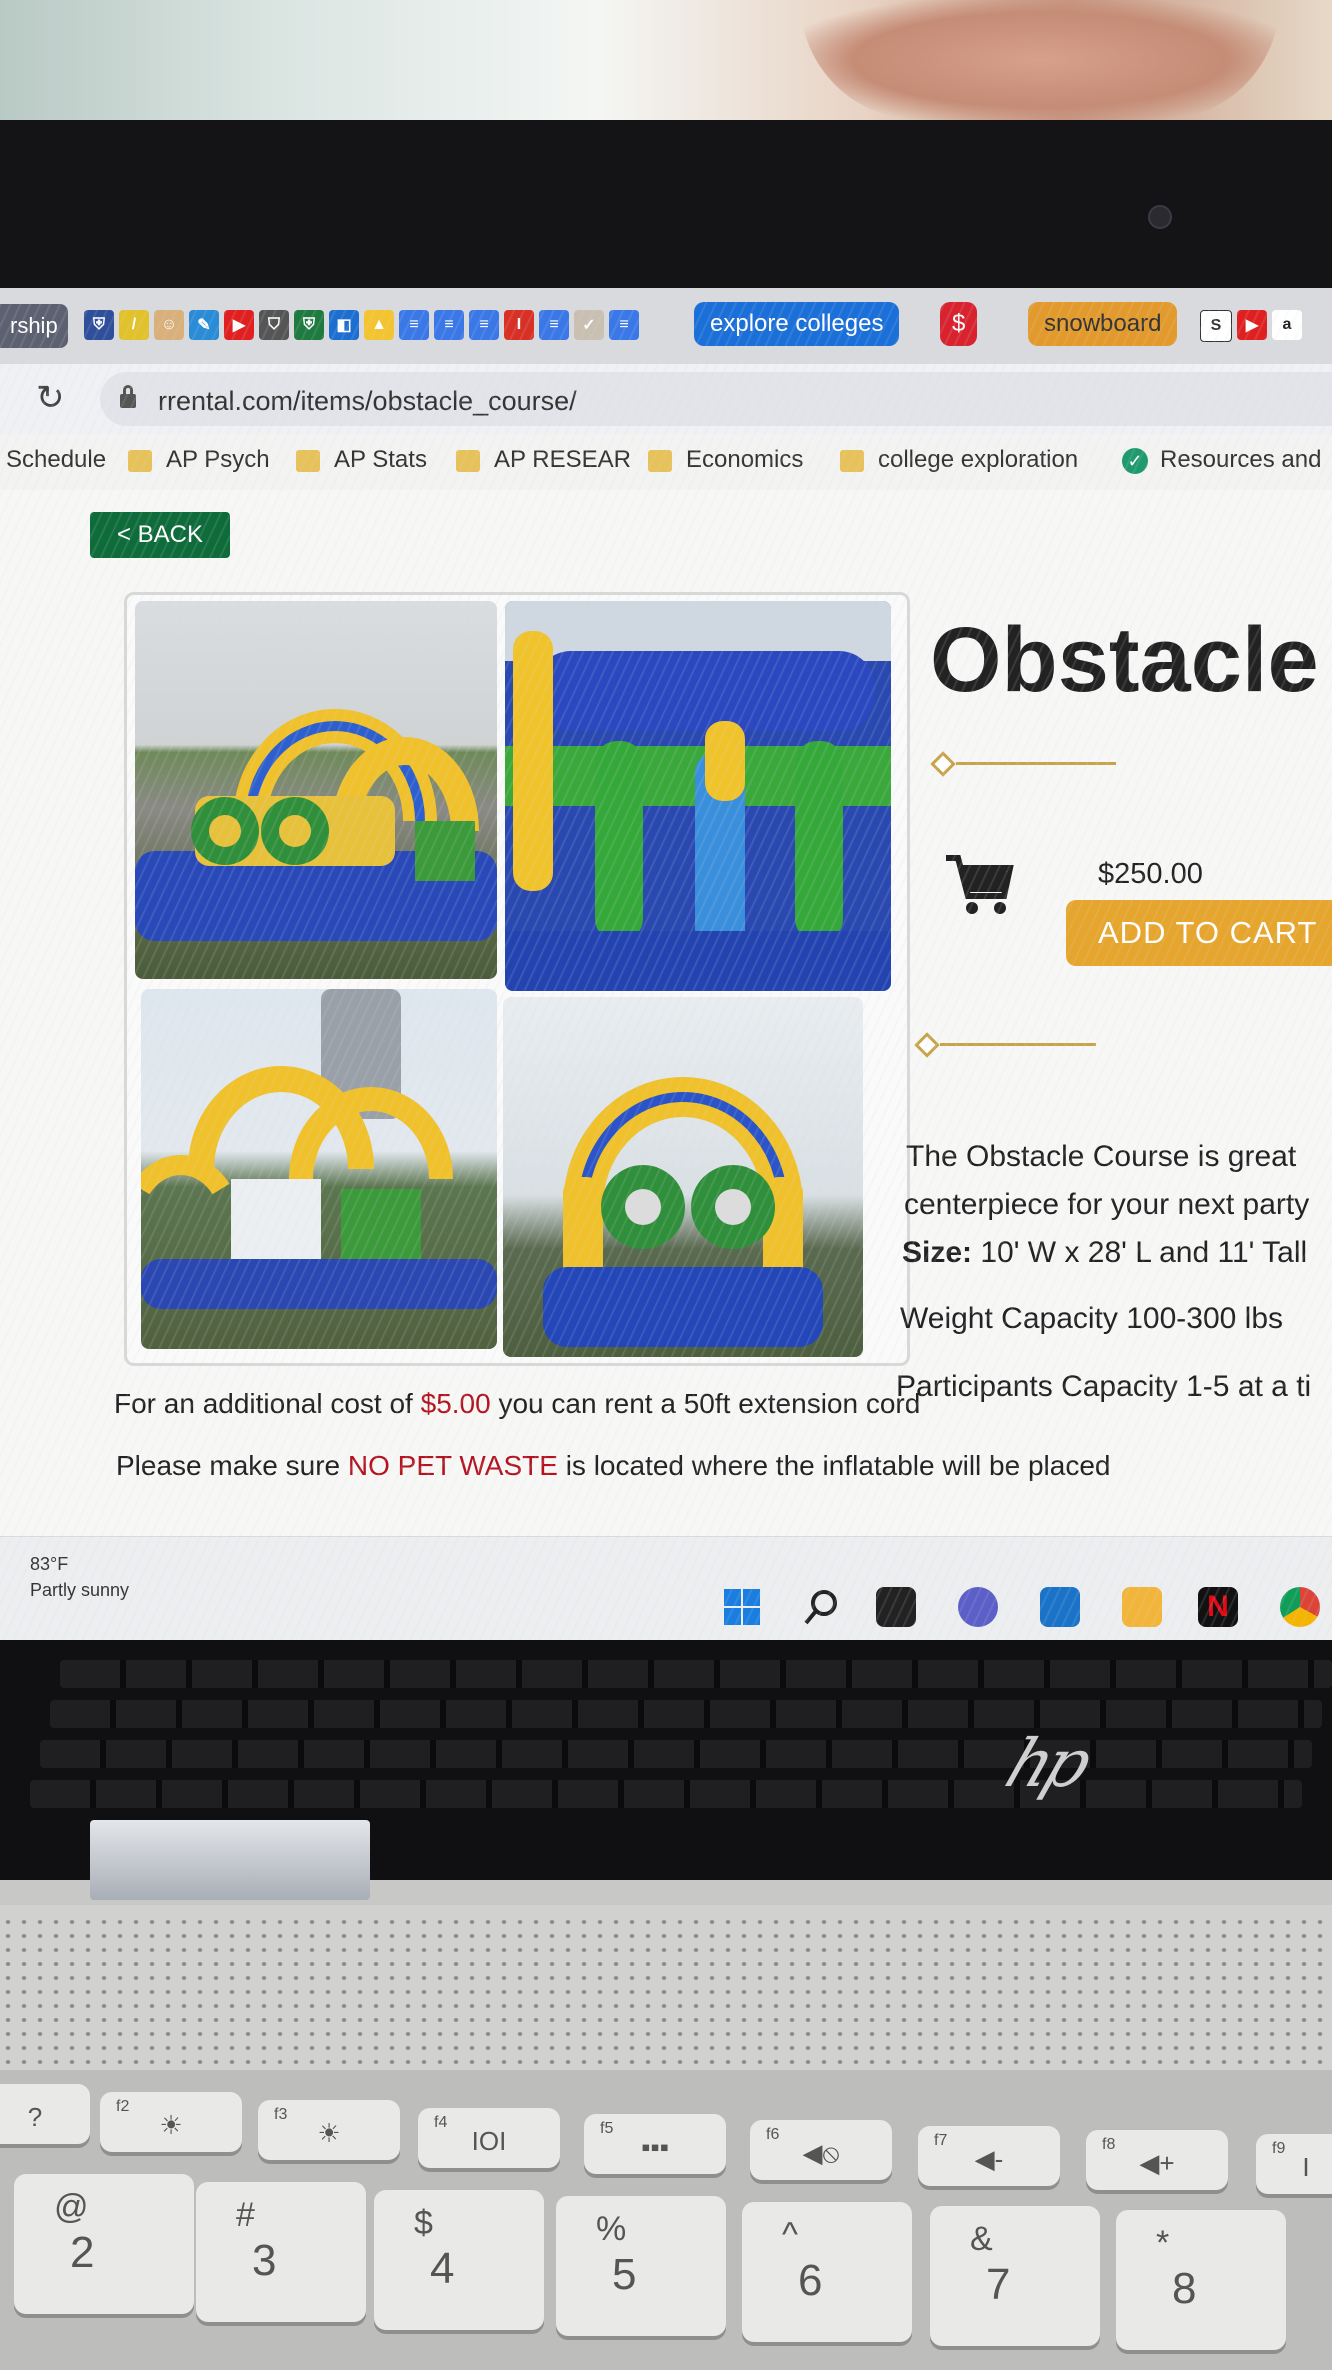 This screenshot has width=1332, height=2370. What do you see at coordinates (171, 2125) in the screenshot?
I see `brightness-down-icon: ☀` at bounding box center [171, 2125].